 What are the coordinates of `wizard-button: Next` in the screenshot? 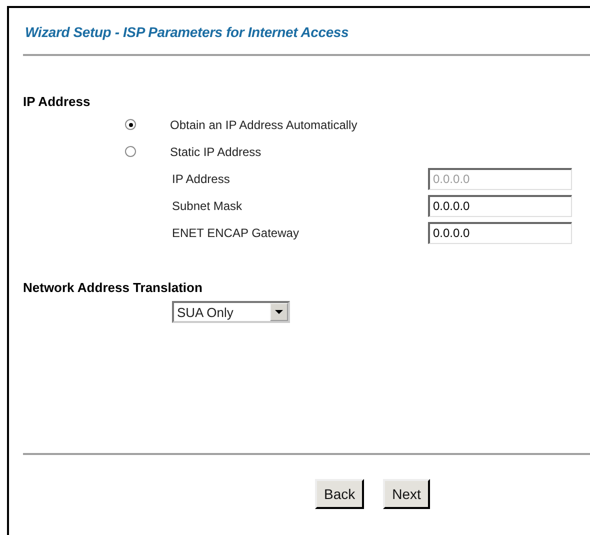 It's located at (406, 494).